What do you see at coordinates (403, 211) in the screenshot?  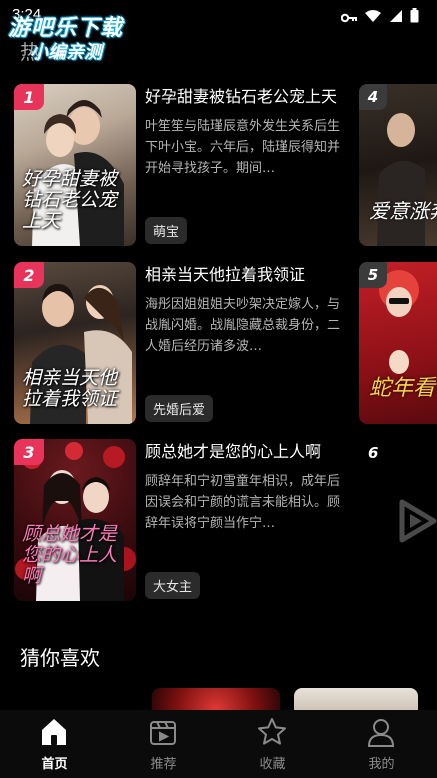 I see `cover-title: 爱意涨奔涌` at bounding box center [403, 211].